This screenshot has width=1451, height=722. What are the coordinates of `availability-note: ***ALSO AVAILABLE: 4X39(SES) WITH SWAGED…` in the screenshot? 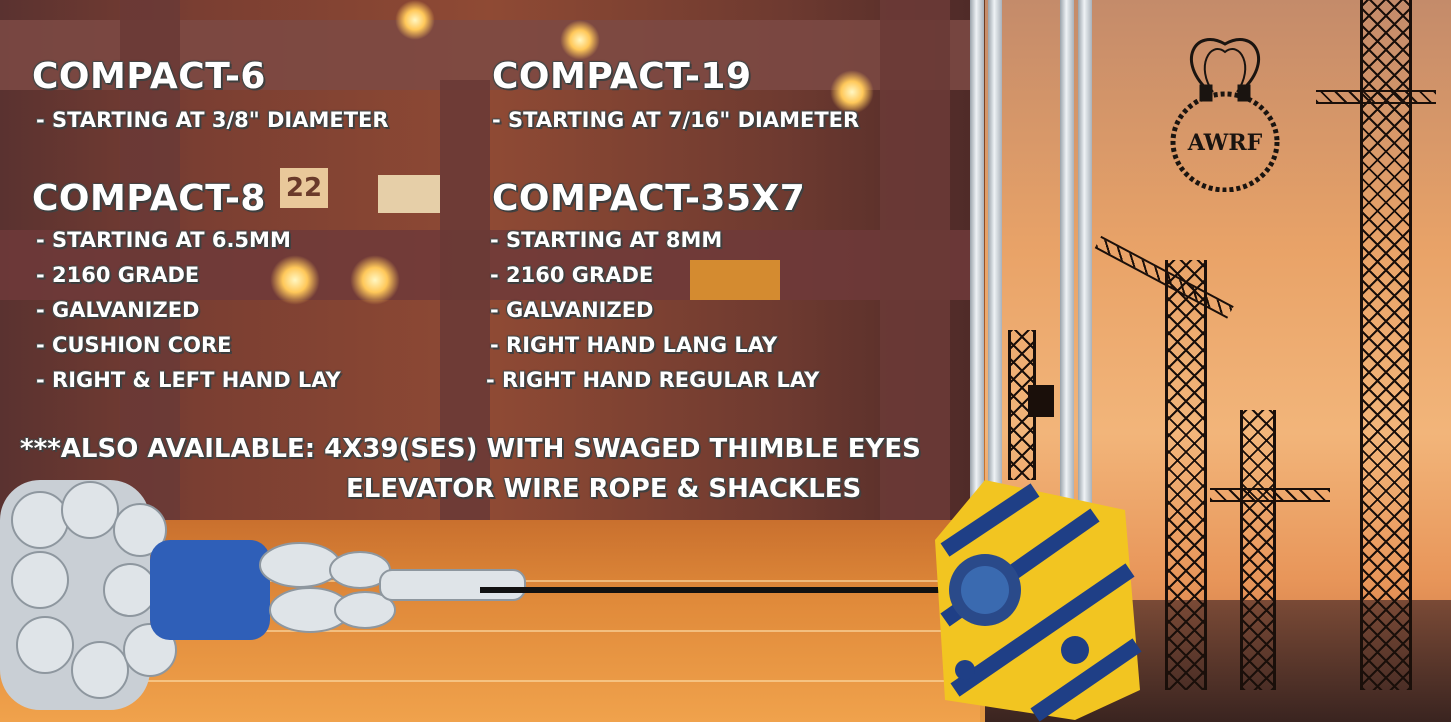 It's located at (470, 449).